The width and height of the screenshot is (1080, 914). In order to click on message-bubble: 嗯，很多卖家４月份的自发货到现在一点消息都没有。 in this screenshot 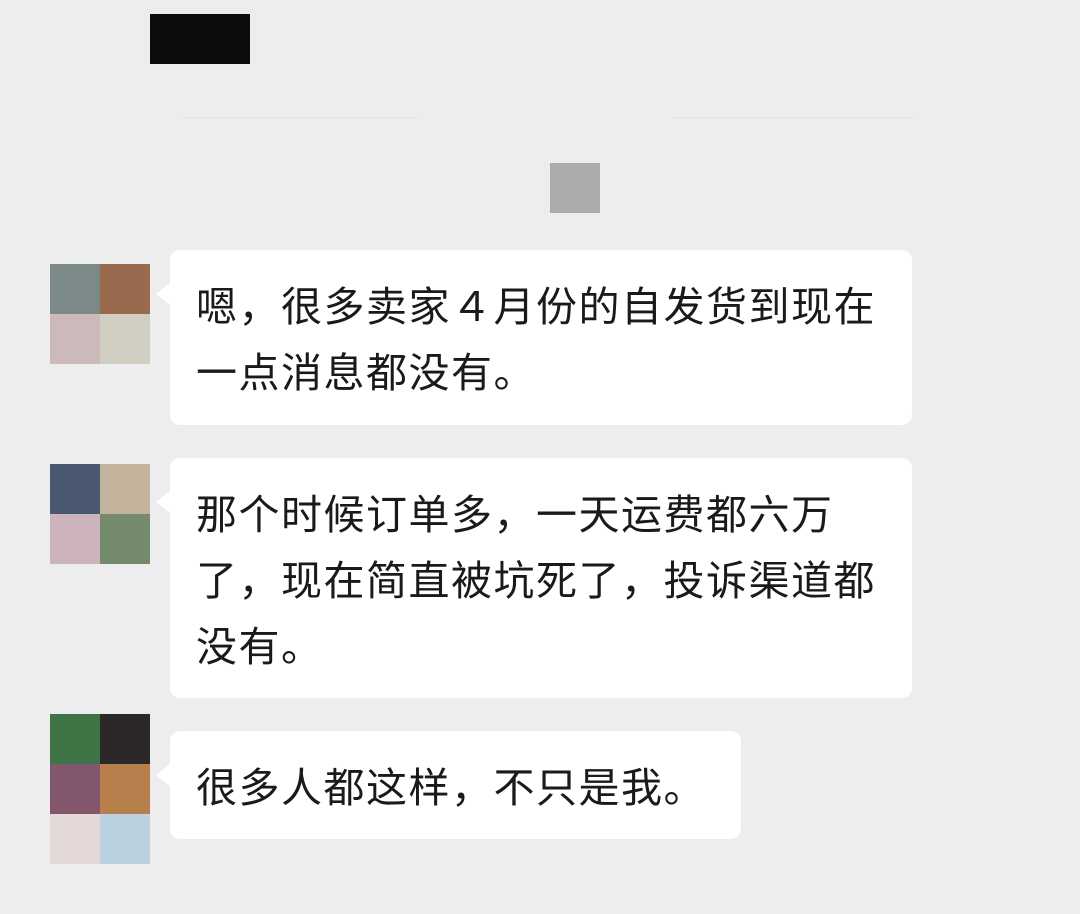, I will do `click(534, 337)`.